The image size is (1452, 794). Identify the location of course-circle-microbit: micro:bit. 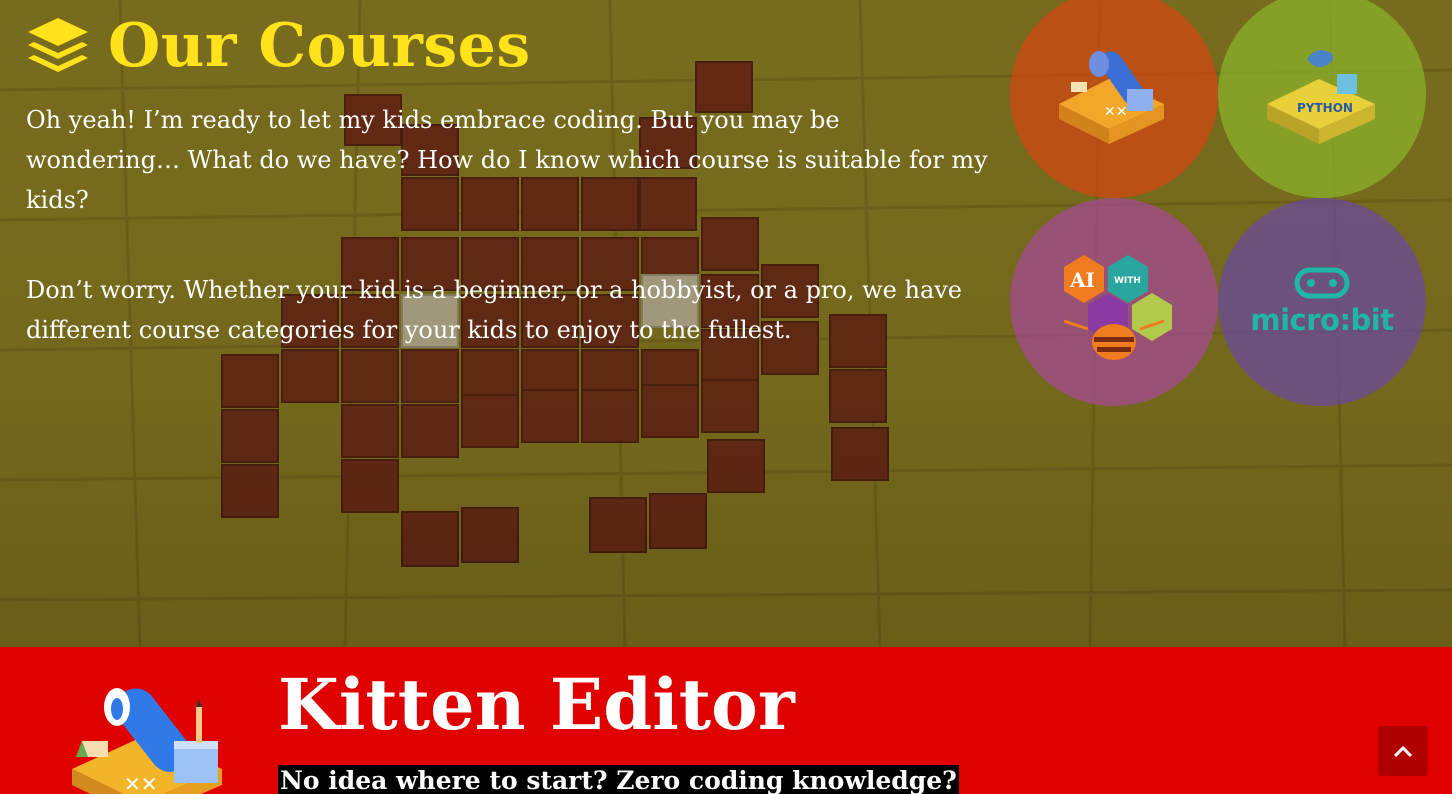
(1322, 302).